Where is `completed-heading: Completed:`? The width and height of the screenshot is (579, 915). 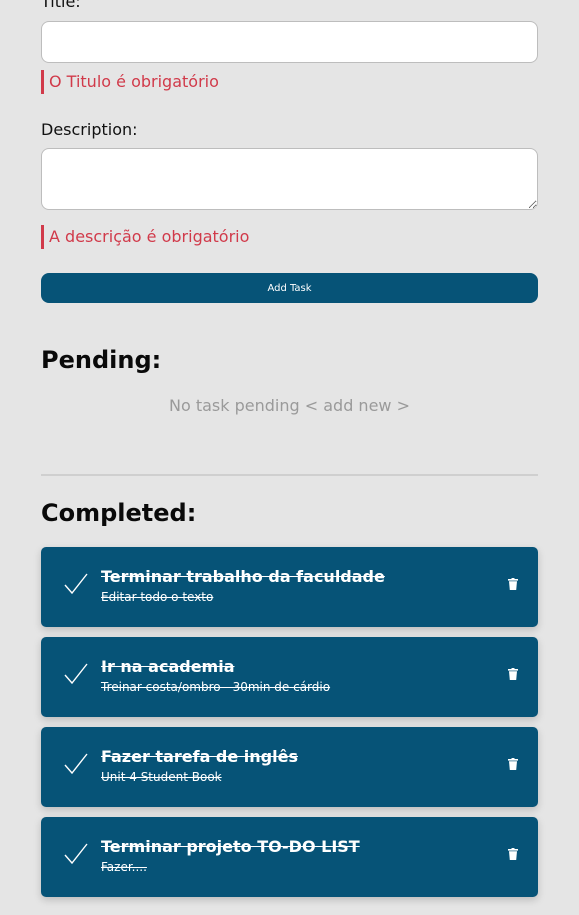
completed-heading: Completed: is located at coordinates (119, 513).